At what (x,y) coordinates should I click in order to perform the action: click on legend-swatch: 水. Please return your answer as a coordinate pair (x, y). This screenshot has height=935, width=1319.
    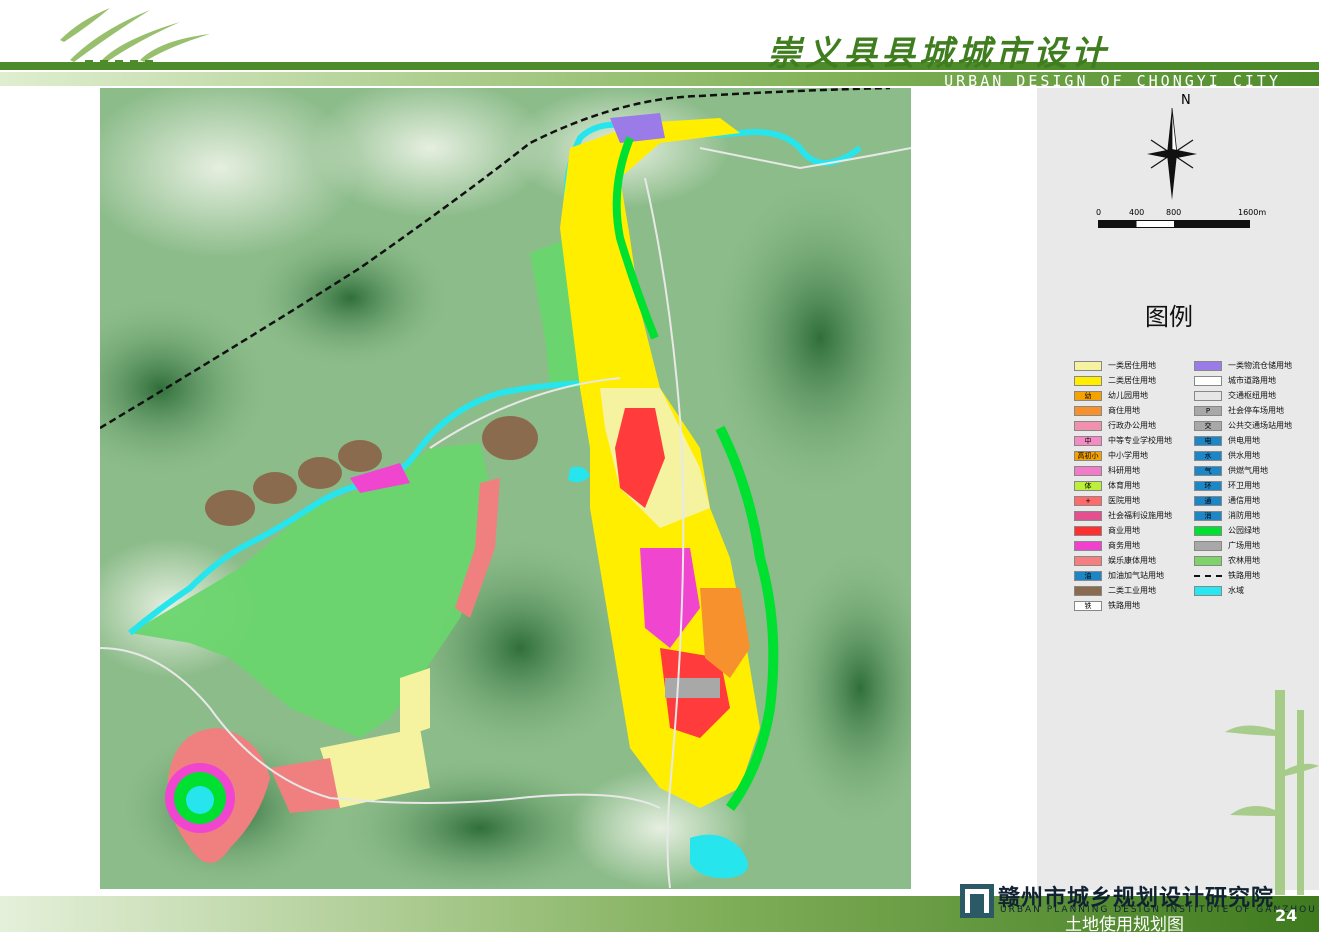
    Looking at the image, I should click on (1208, 455).